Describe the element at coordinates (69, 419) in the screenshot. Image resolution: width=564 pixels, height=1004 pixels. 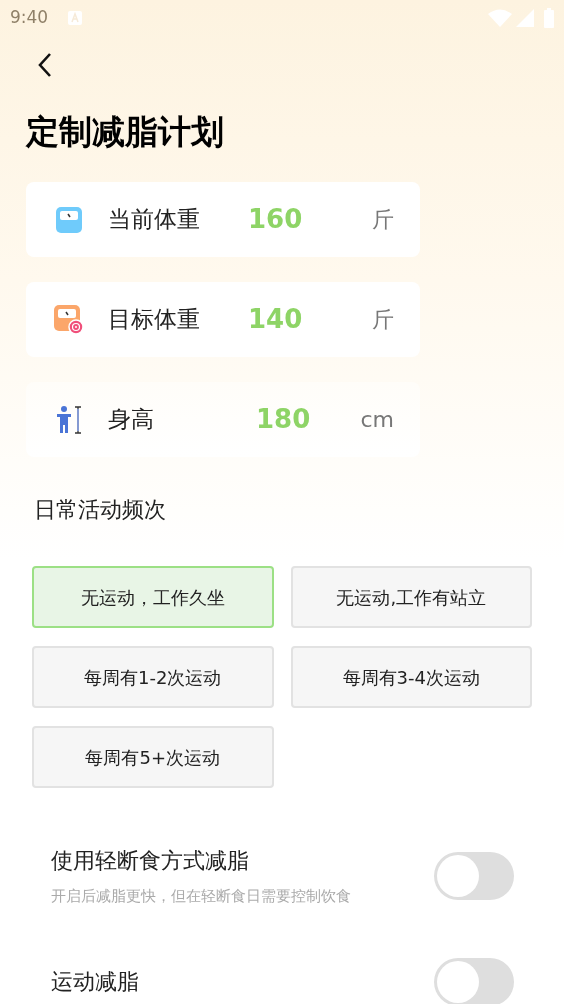
I see `person-height-icon` at that location.